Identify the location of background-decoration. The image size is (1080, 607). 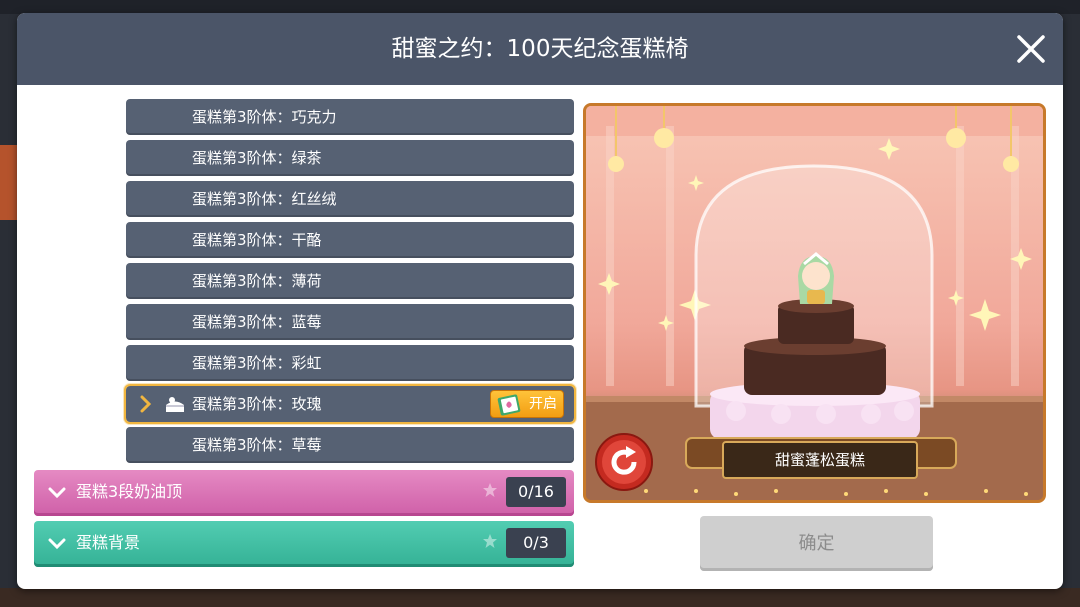
(9, 182).